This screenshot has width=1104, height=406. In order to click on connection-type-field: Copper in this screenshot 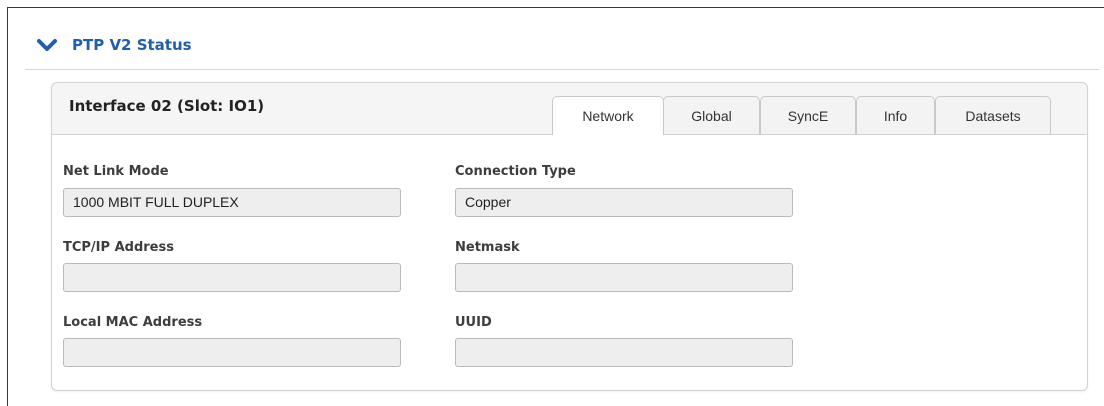, I will do `click(624, 202)`.